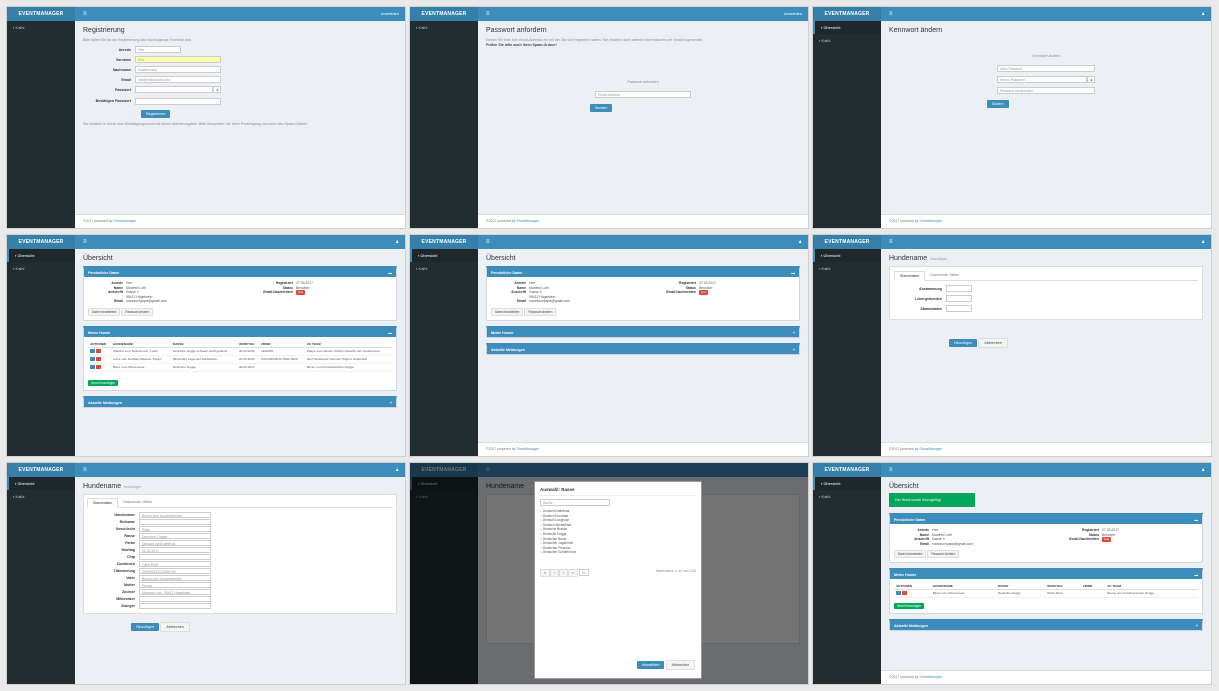 This screenshot has height=691, width=1219. I want to click on repeat-password-input: Passwort wiederholen, so click(1046, 90).